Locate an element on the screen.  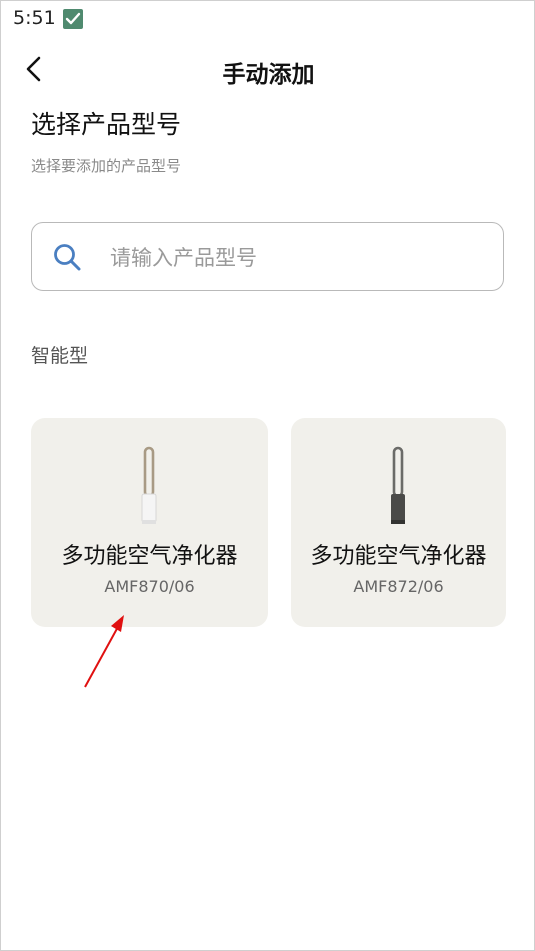
product-card: 多功能空气净化器 AMF870/06 is located at coordinates (149, 522).